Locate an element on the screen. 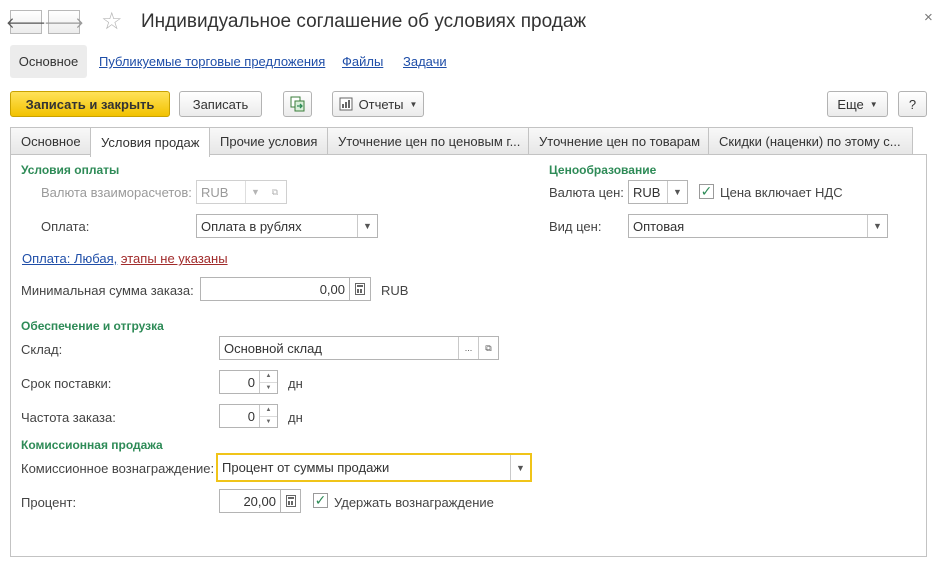 This screenshot has width=945, height=568. min-order-amount-calc is located at coordinates (360, 289).